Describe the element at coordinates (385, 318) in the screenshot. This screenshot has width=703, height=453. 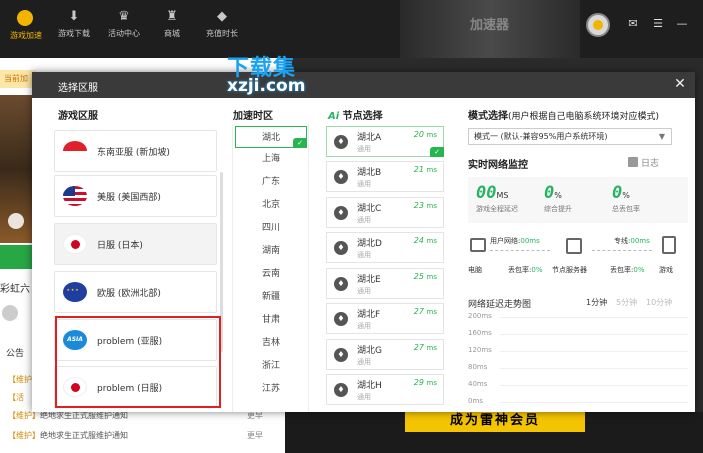
I see `node-item: ♦ 湖北F 通用 27 ms` at that location.